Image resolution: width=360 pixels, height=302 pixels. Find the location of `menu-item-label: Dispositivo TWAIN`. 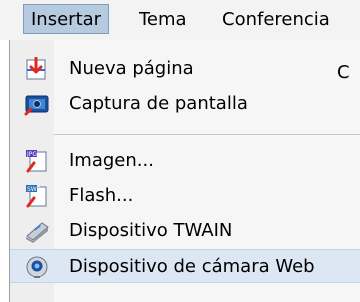

menu-item-label: Dispositivo TWAIN is located at coordinates (151, 230).